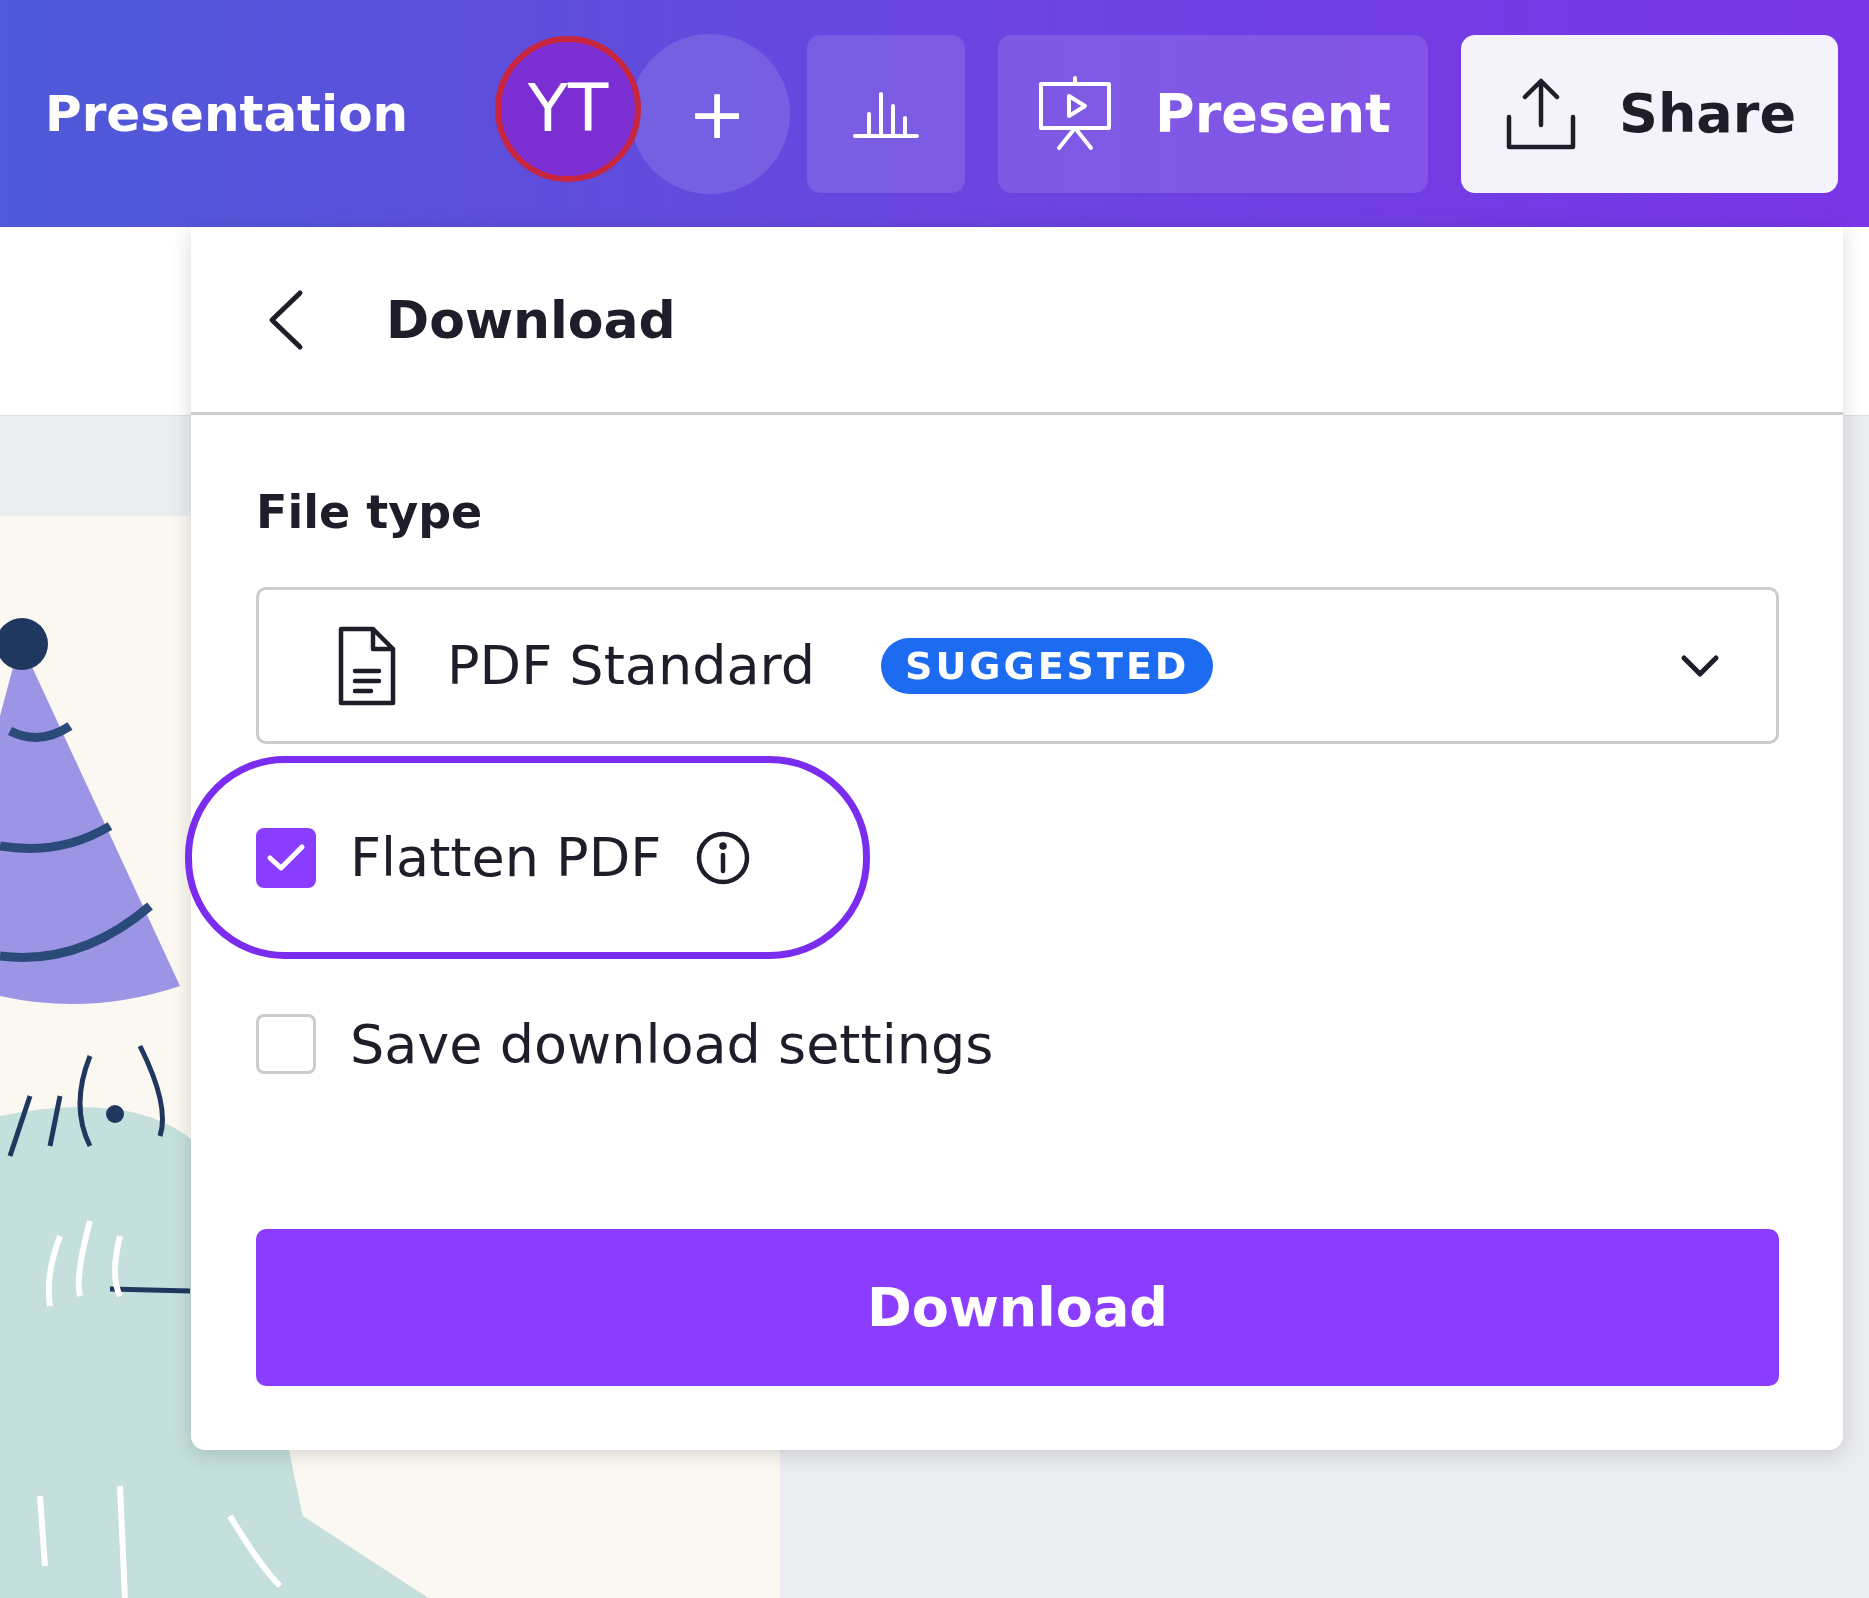  What do you see at coordinates (367, 665) in the screenshot?
I see `document-icon` at bounding box center [367, 665].